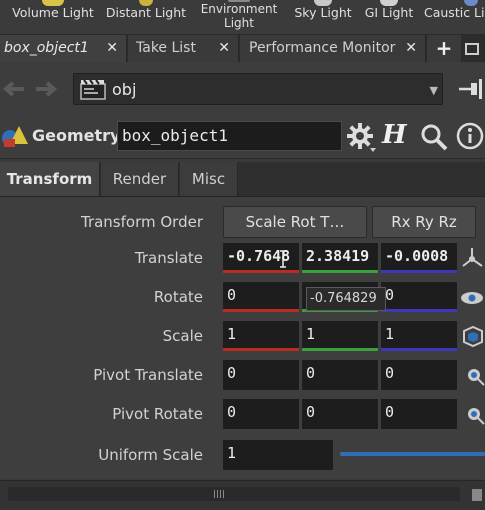 The image size is (485, 510). Describe the element at coordinates (472, 415) in the screenshot. I see `pivot-rotate-handle-icon` at that location.